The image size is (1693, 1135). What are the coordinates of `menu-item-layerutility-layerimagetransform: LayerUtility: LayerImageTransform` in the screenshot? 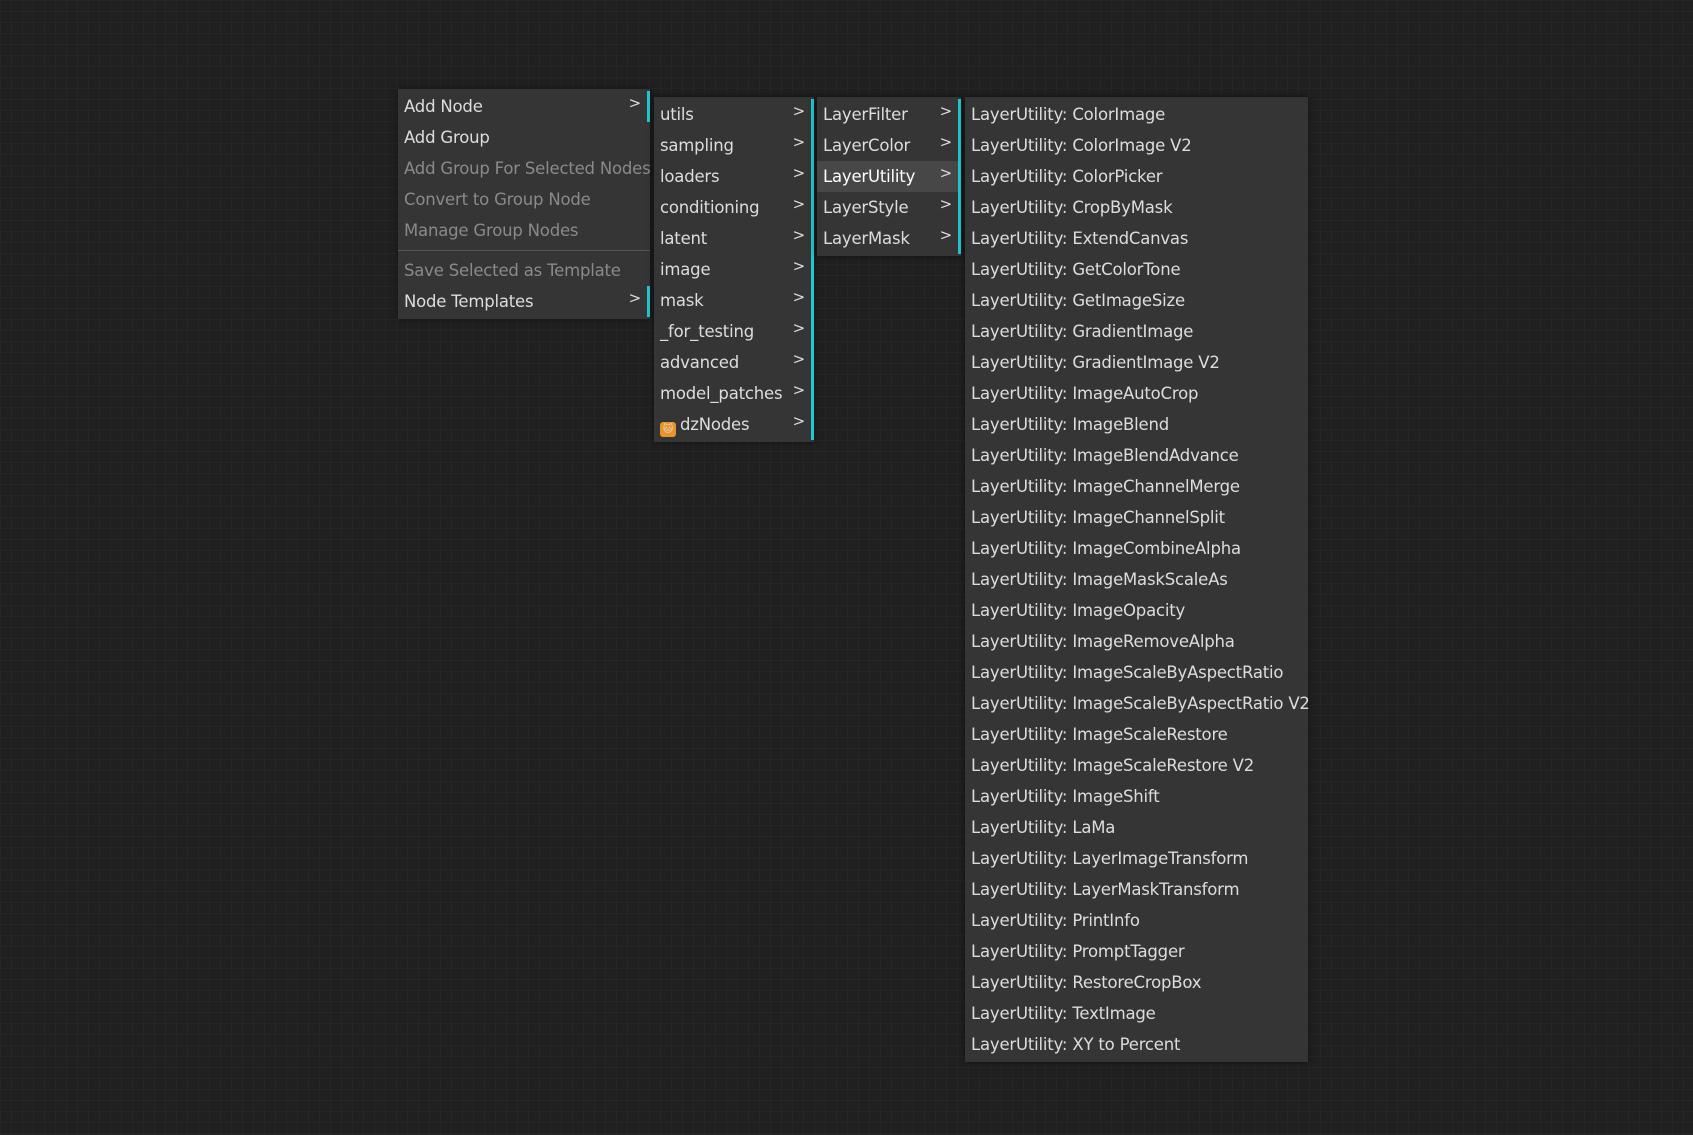 It's located at (1136, 858).